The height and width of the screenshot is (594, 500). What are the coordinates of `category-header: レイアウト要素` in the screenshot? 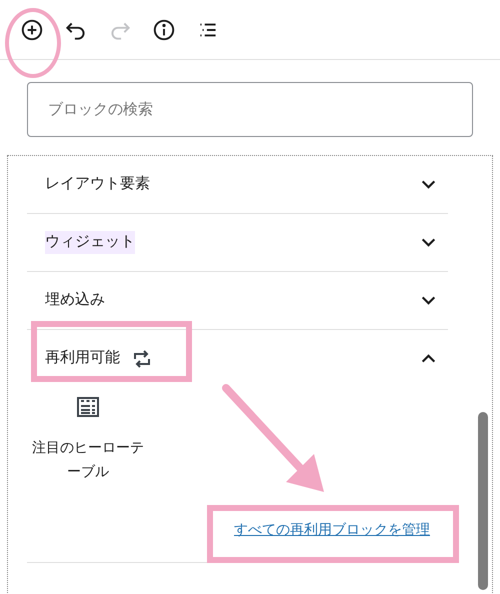 It's located at (237, 184).